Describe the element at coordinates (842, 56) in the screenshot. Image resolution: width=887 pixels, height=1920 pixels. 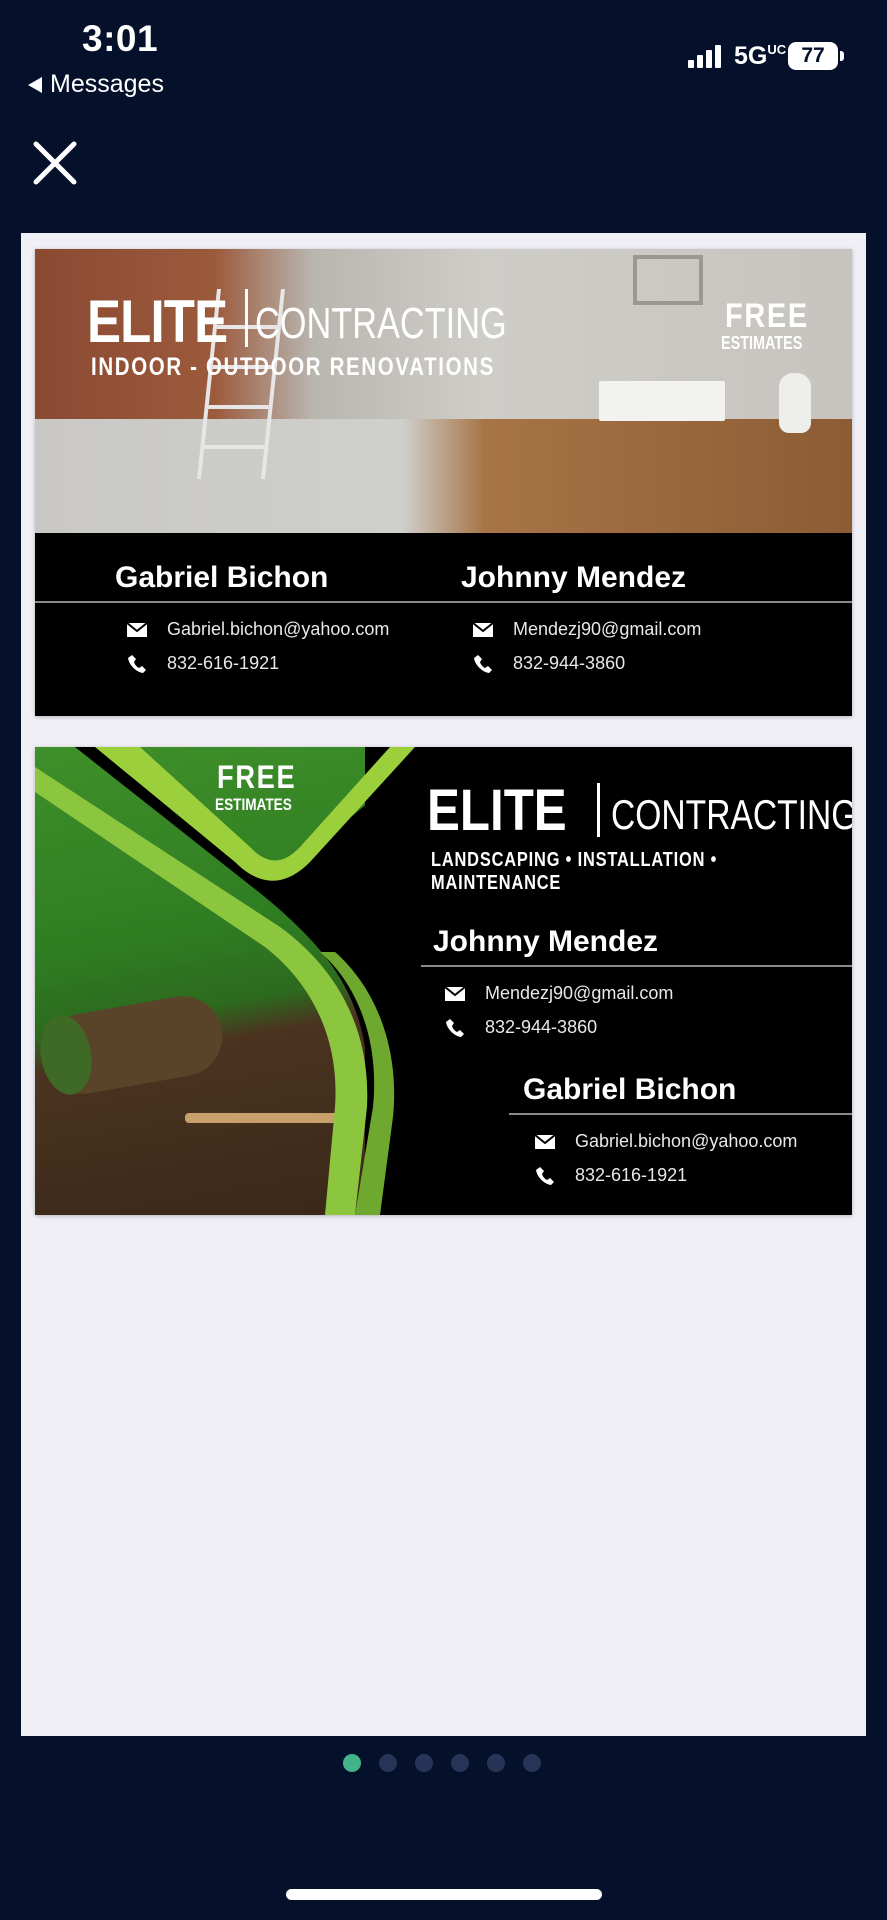
I see `battery-tip` at that location.